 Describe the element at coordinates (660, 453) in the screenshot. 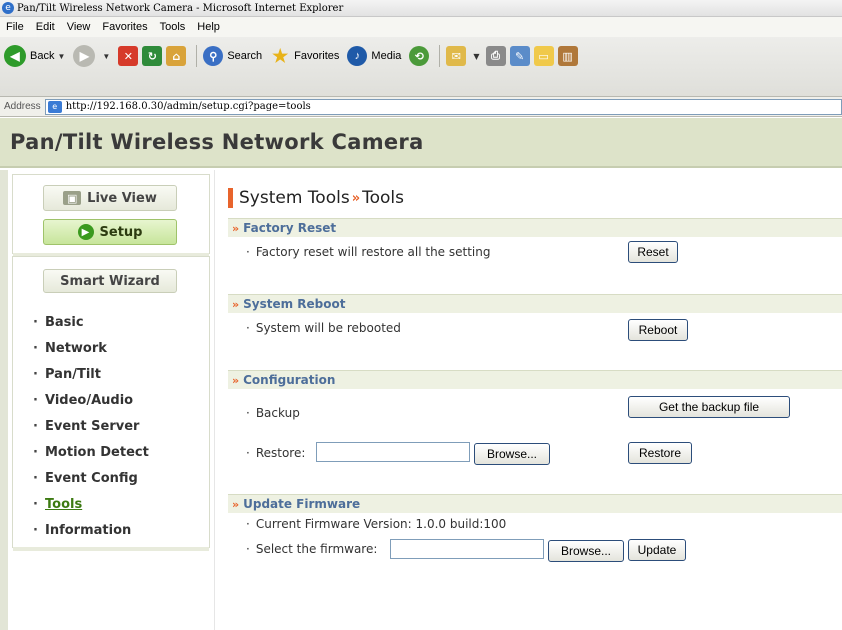

I see `restore-button: Restore` at that location.